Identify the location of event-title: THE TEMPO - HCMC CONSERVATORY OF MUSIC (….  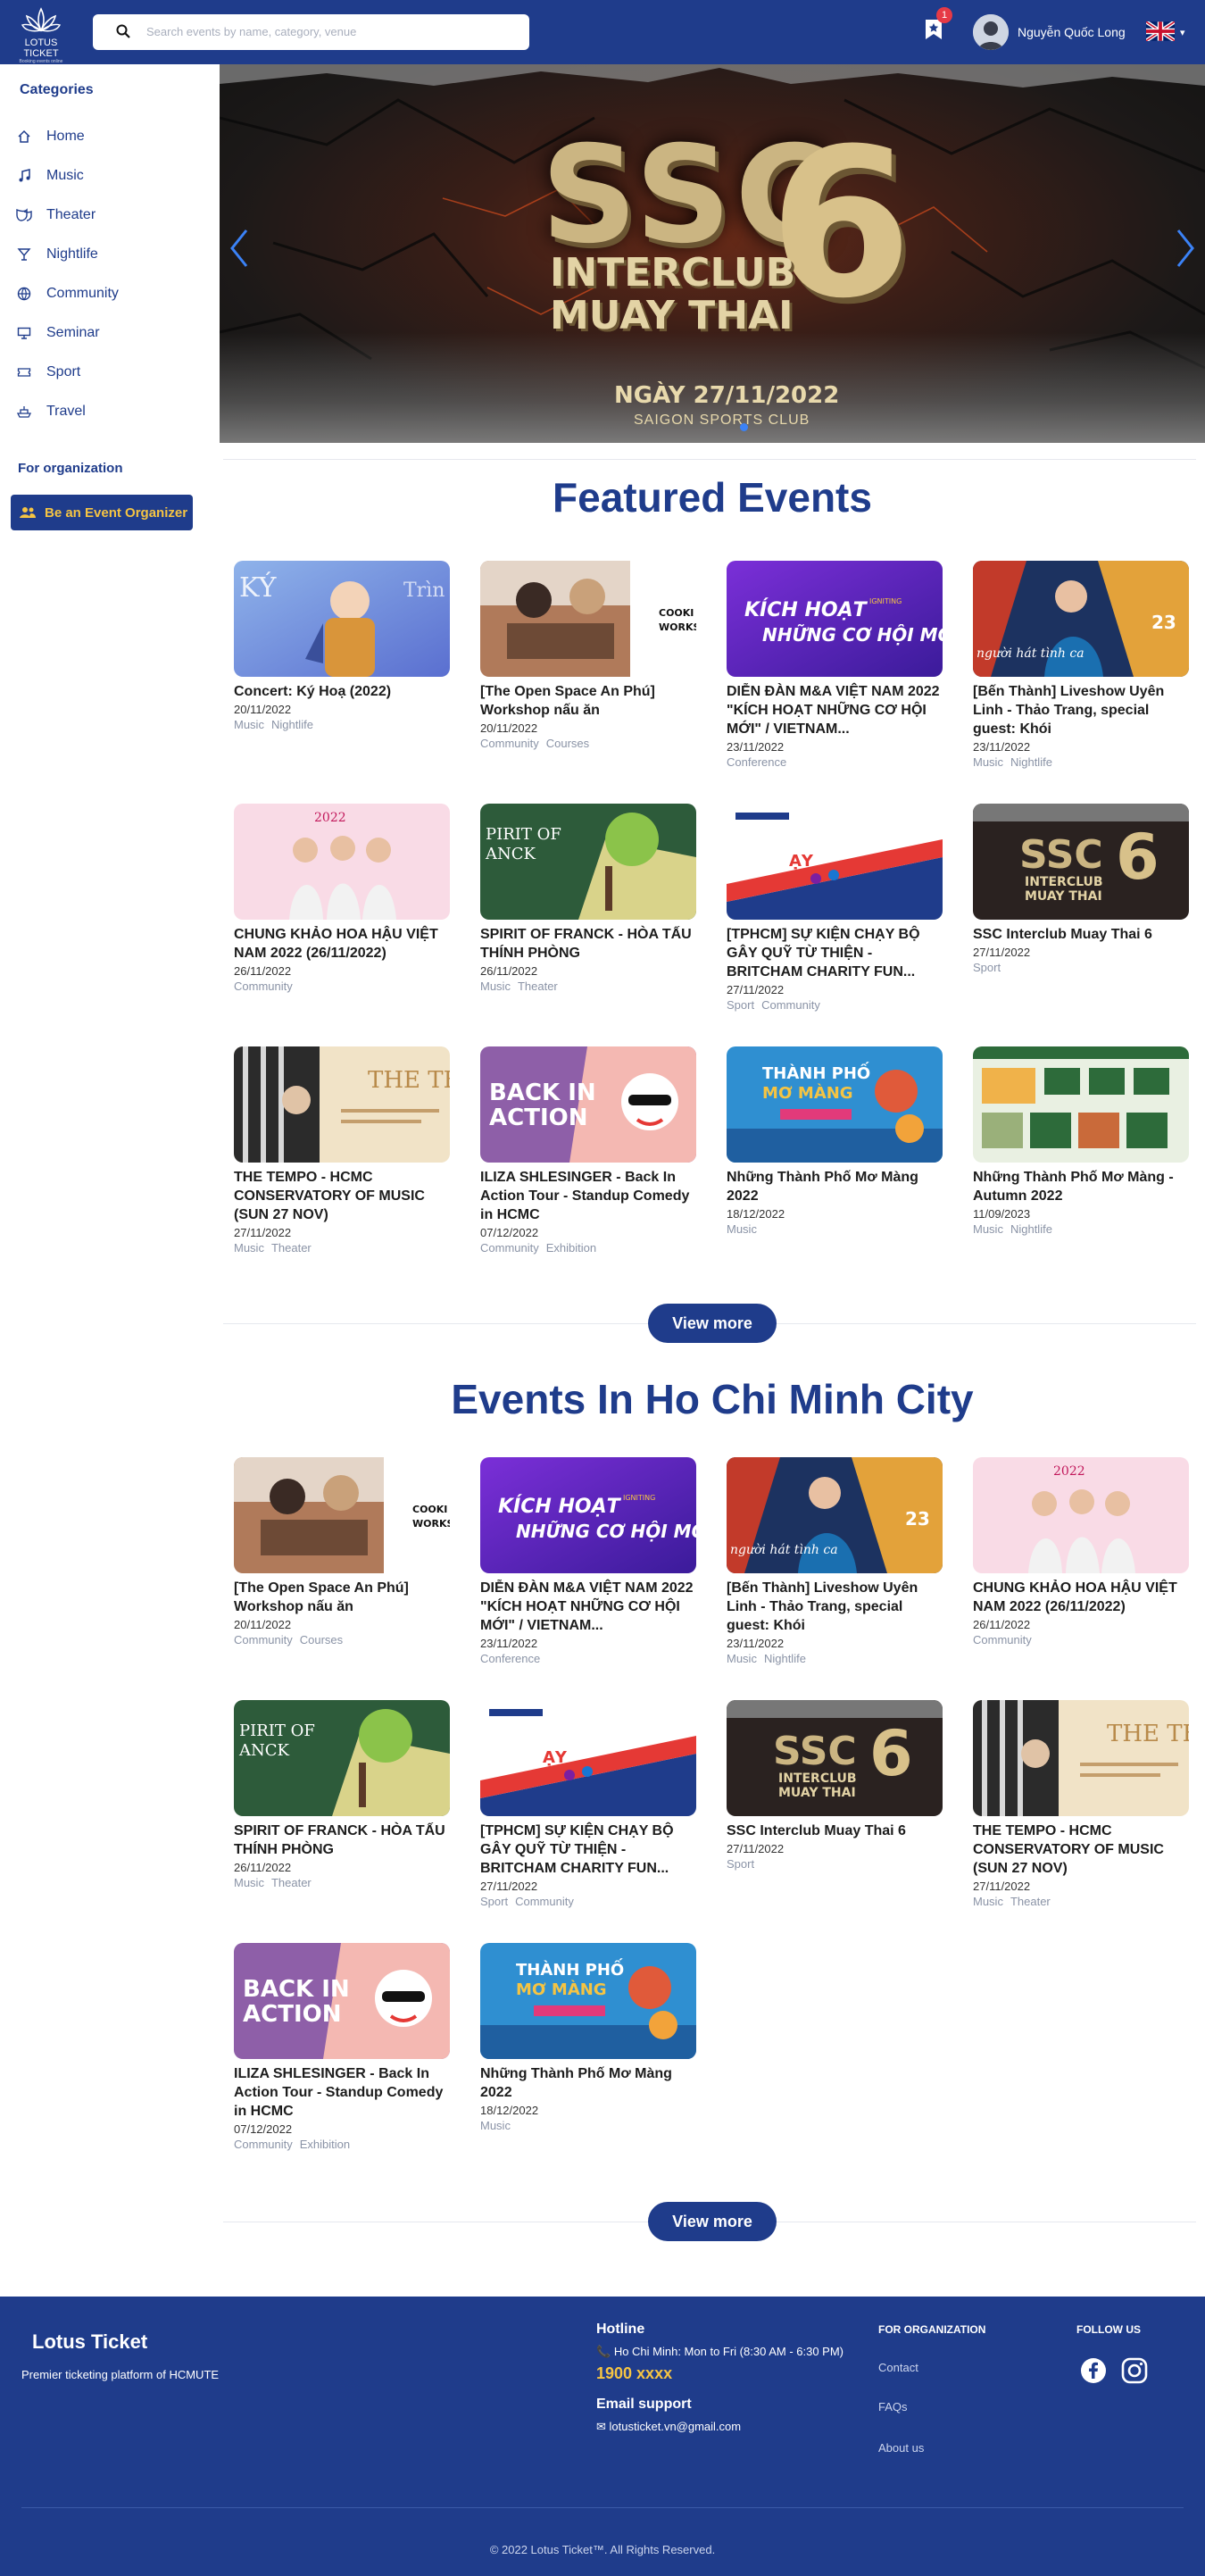
(342, 1196).